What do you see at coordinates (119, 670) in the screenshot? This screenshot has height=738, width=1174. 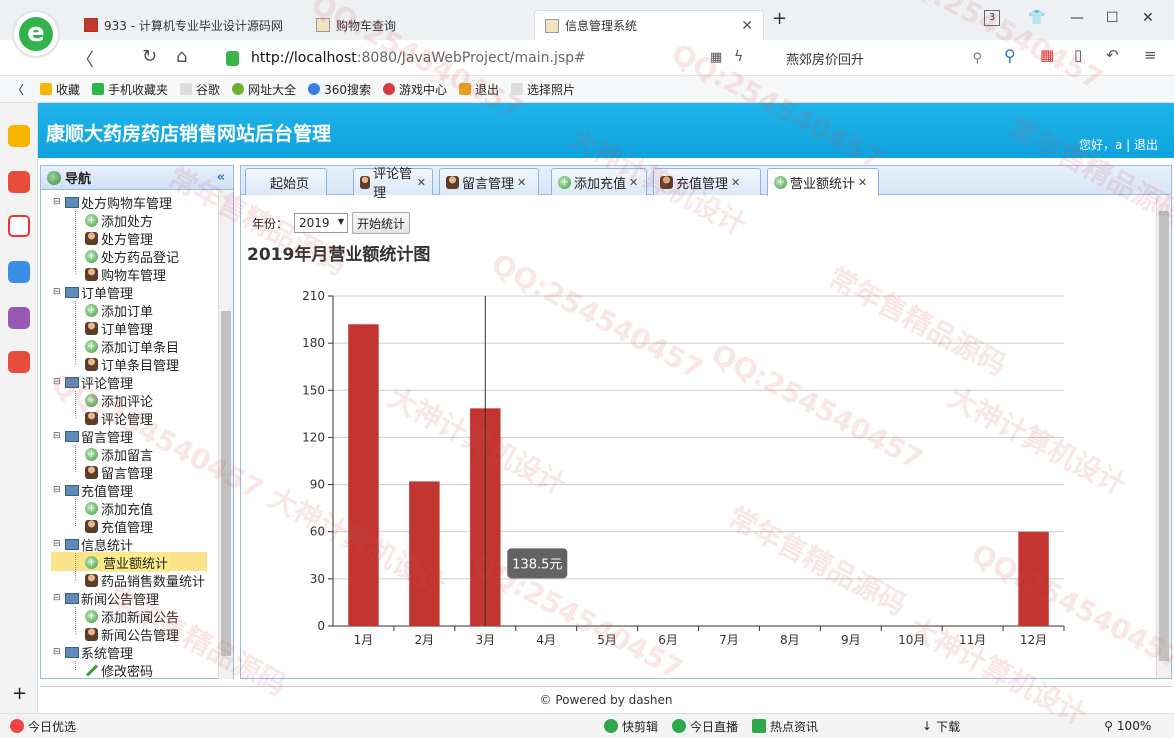 I see `nav-item: 修改密码` at bounding box center [119, 670].